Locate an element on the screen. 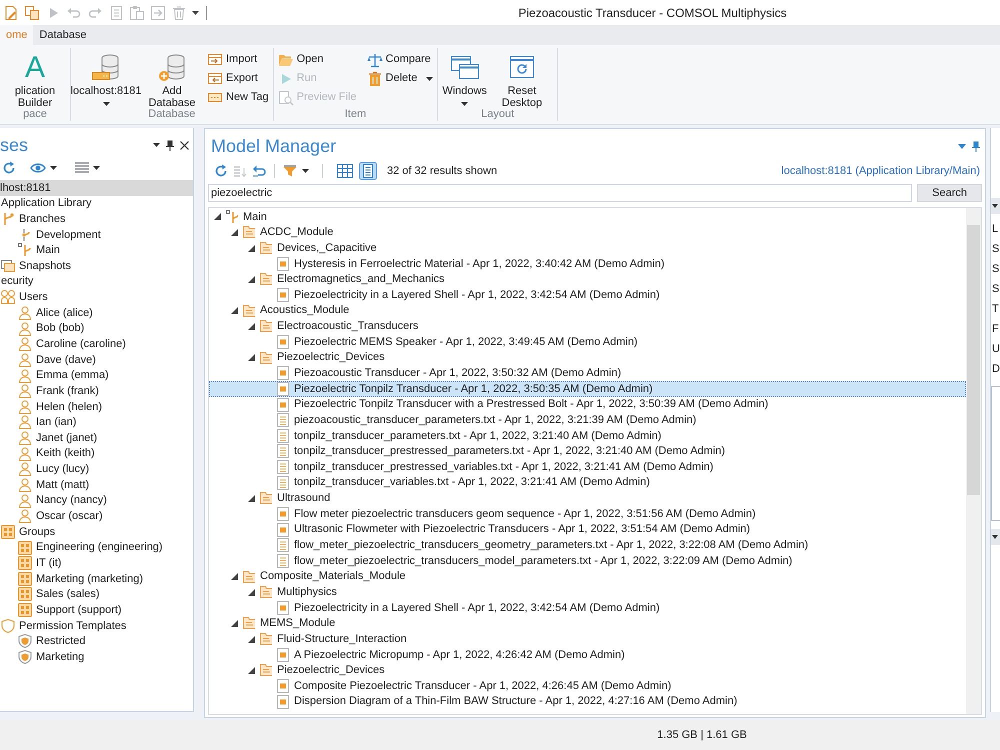 The width and height of the screenshot is (1000, 750). tree-item: A Piezoelectric Micropump - Apr 1, 2022, 4:26:42 AM (Demo Admin) is located at coordinates (451, 654).